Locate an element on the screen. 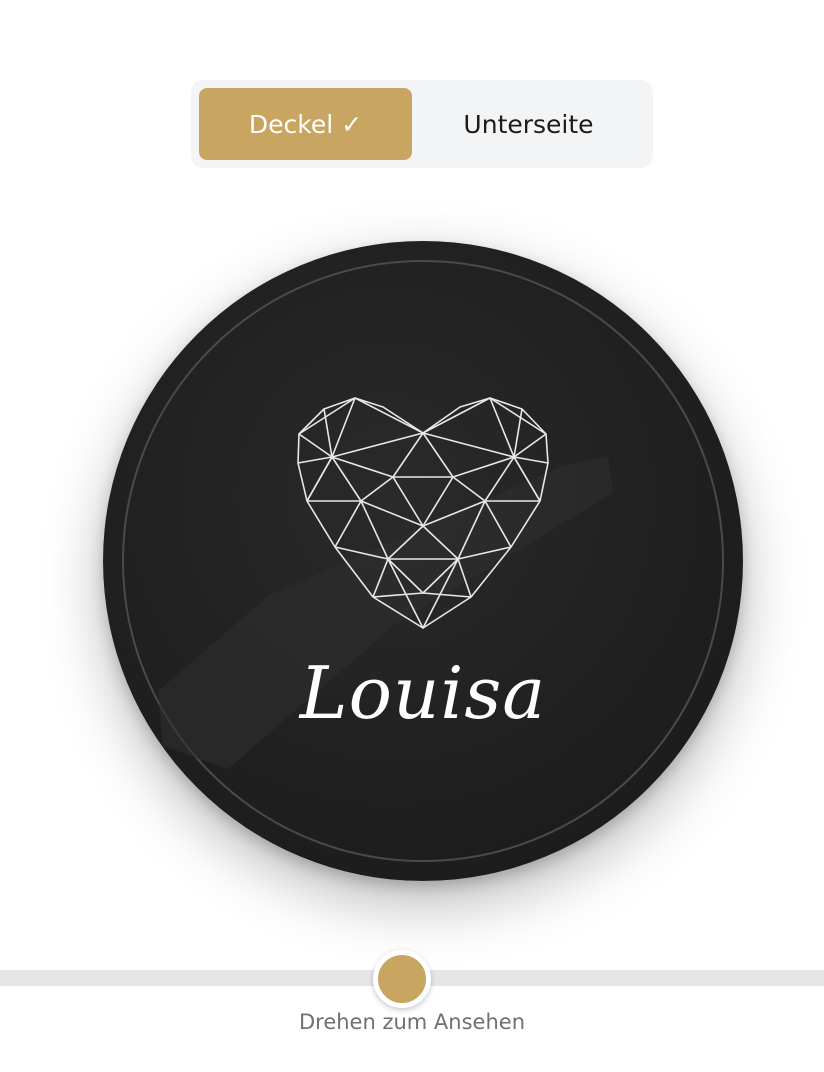 The image size is (824, 1072). checkmark-icon: ✓ is located at coordinates (352, 124).